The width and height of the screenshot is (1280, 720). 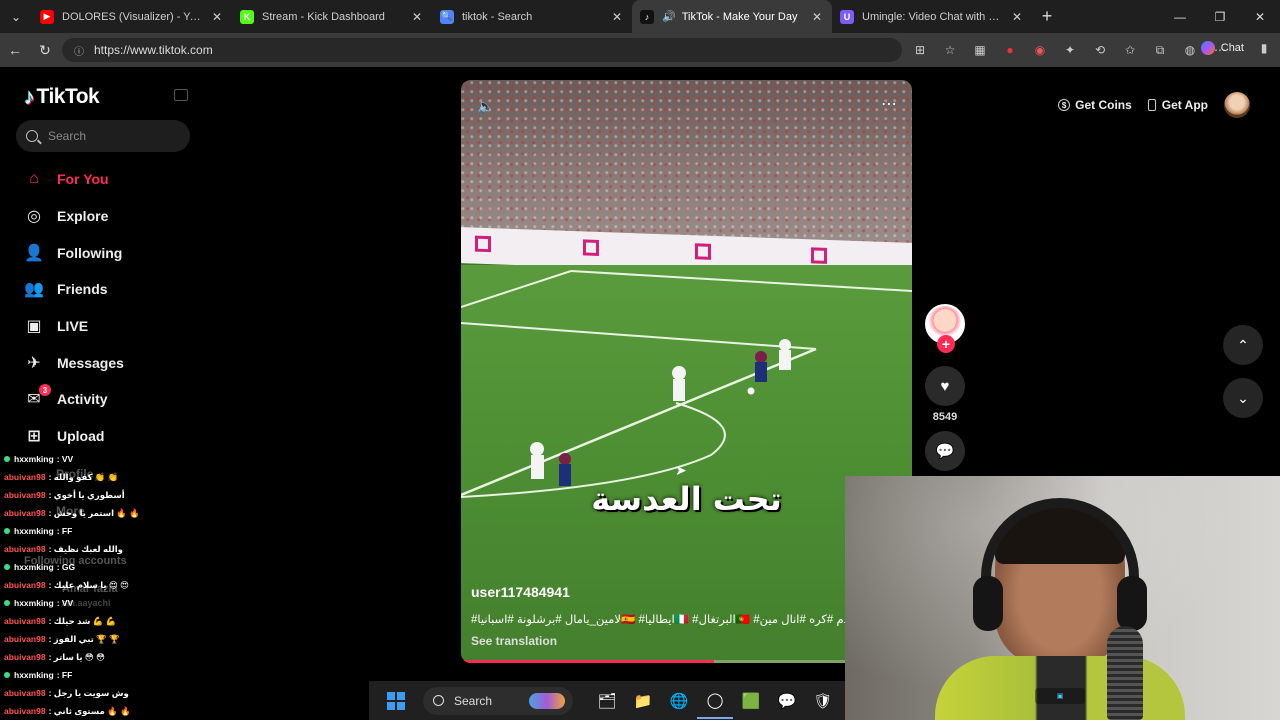 I want to click on windows-start-icon, so click(x=396, y=700).